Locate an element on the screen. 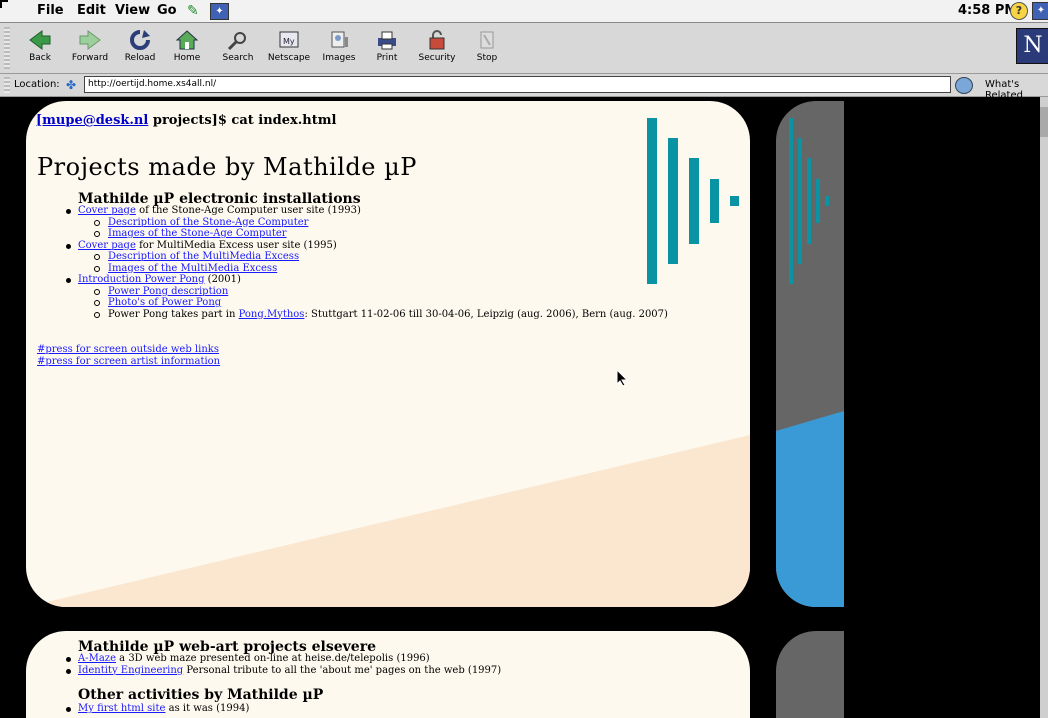 The height and width of the screenshot is (718, 1048). side-panel-decoration is located at coordinates (810, 354).